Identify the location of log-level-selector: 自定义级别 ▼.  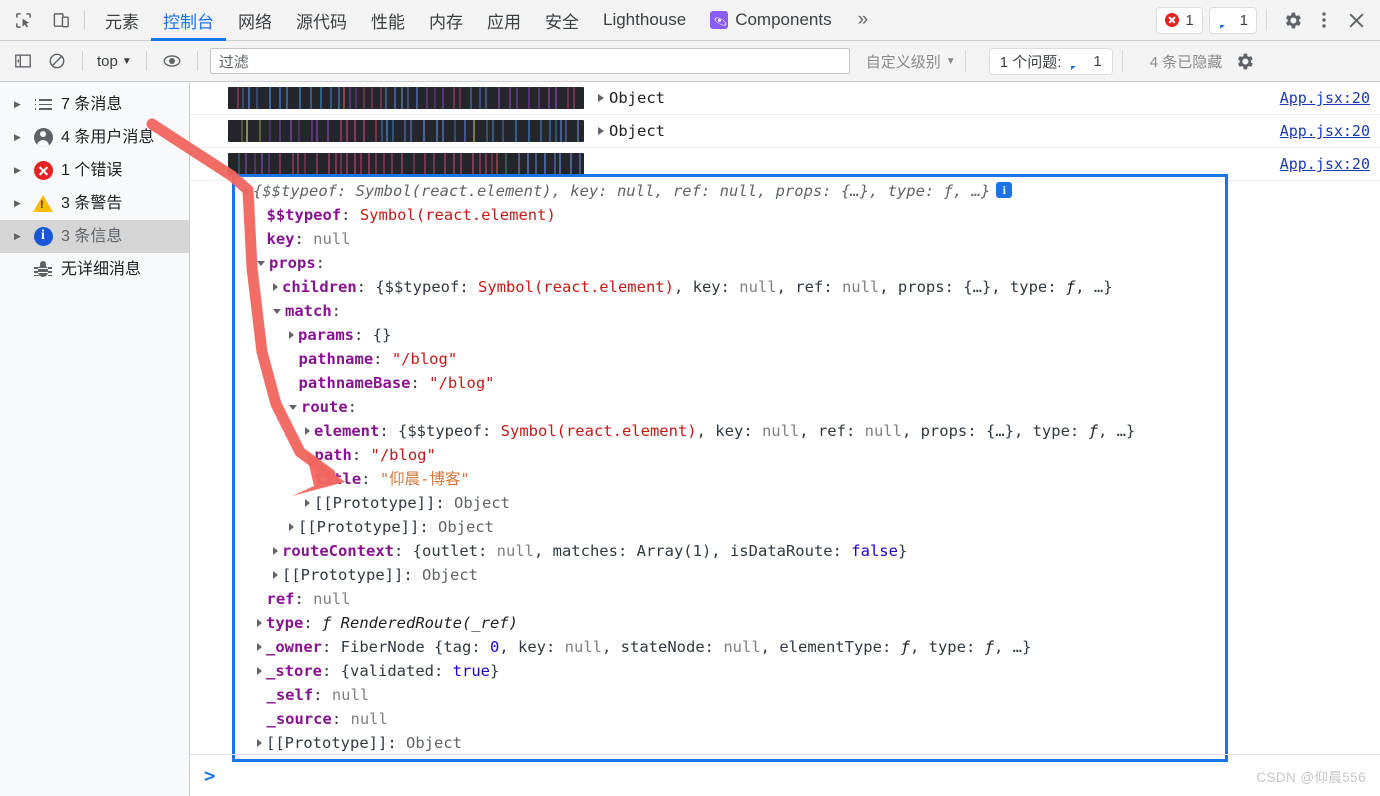
(911, 61).